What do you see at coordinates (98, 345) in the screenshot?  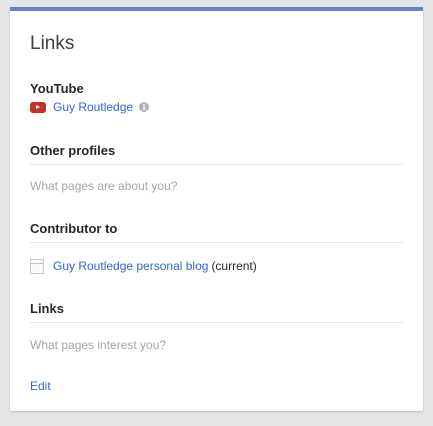 I see `links-placeholder: What pages interest you?` at bounding box center [98, 345].